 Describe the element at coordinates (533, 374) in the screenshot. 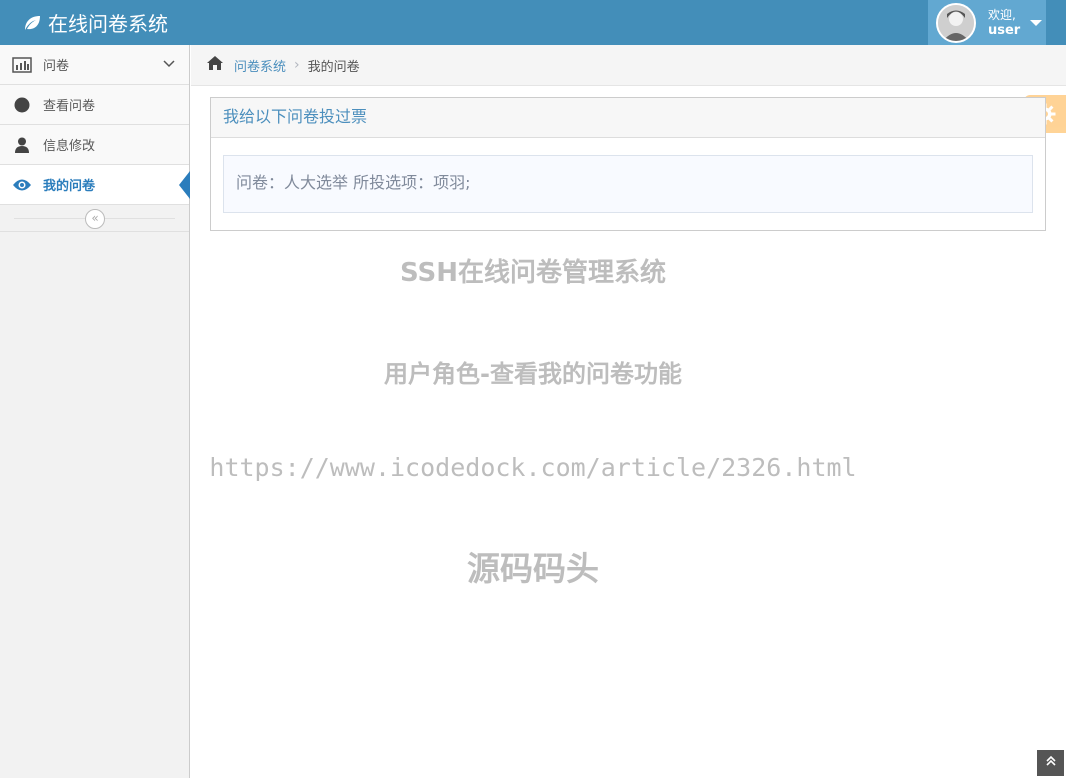

I see `watermark-subtitle: 用户角色-查看我的问卷功能` at that location.